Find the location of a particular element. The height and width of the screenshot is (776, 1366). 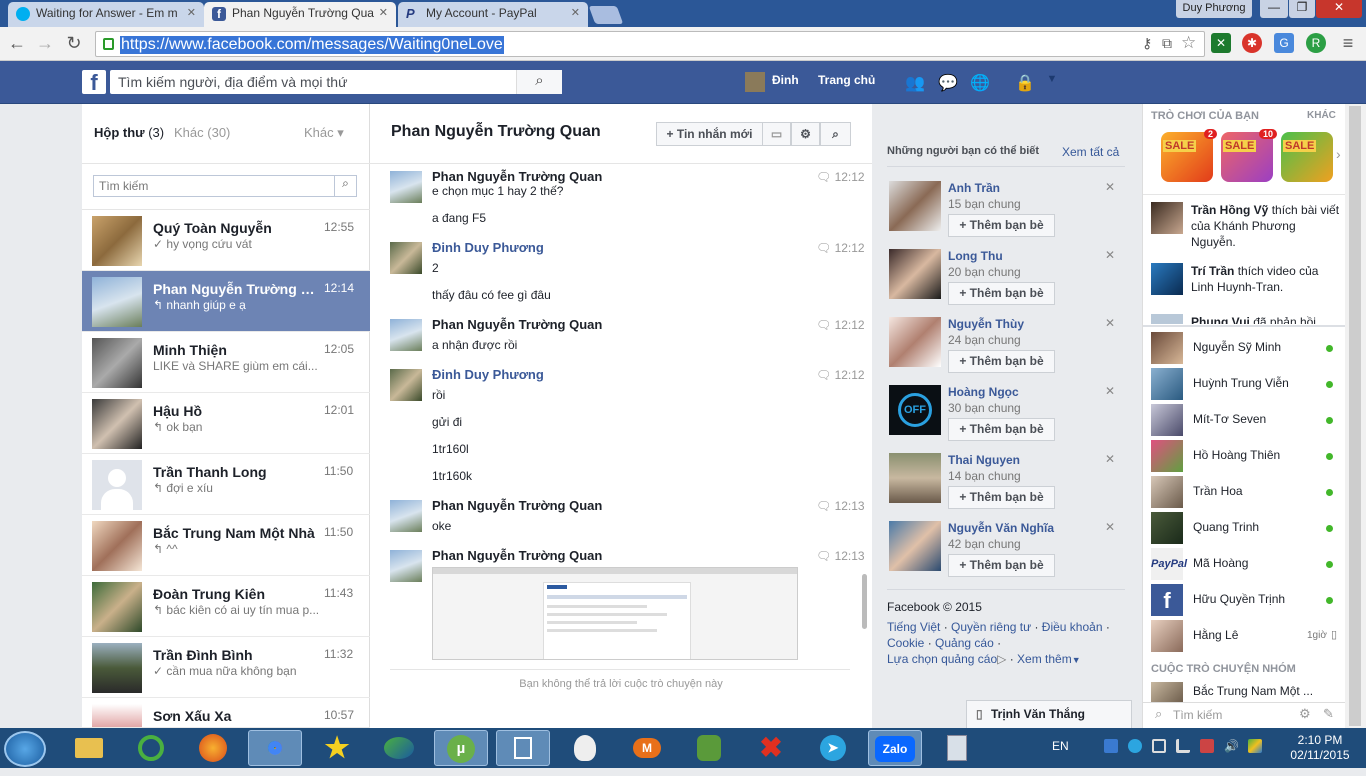

ads-link: Quảng cáo is located at coordinates (964, 643).